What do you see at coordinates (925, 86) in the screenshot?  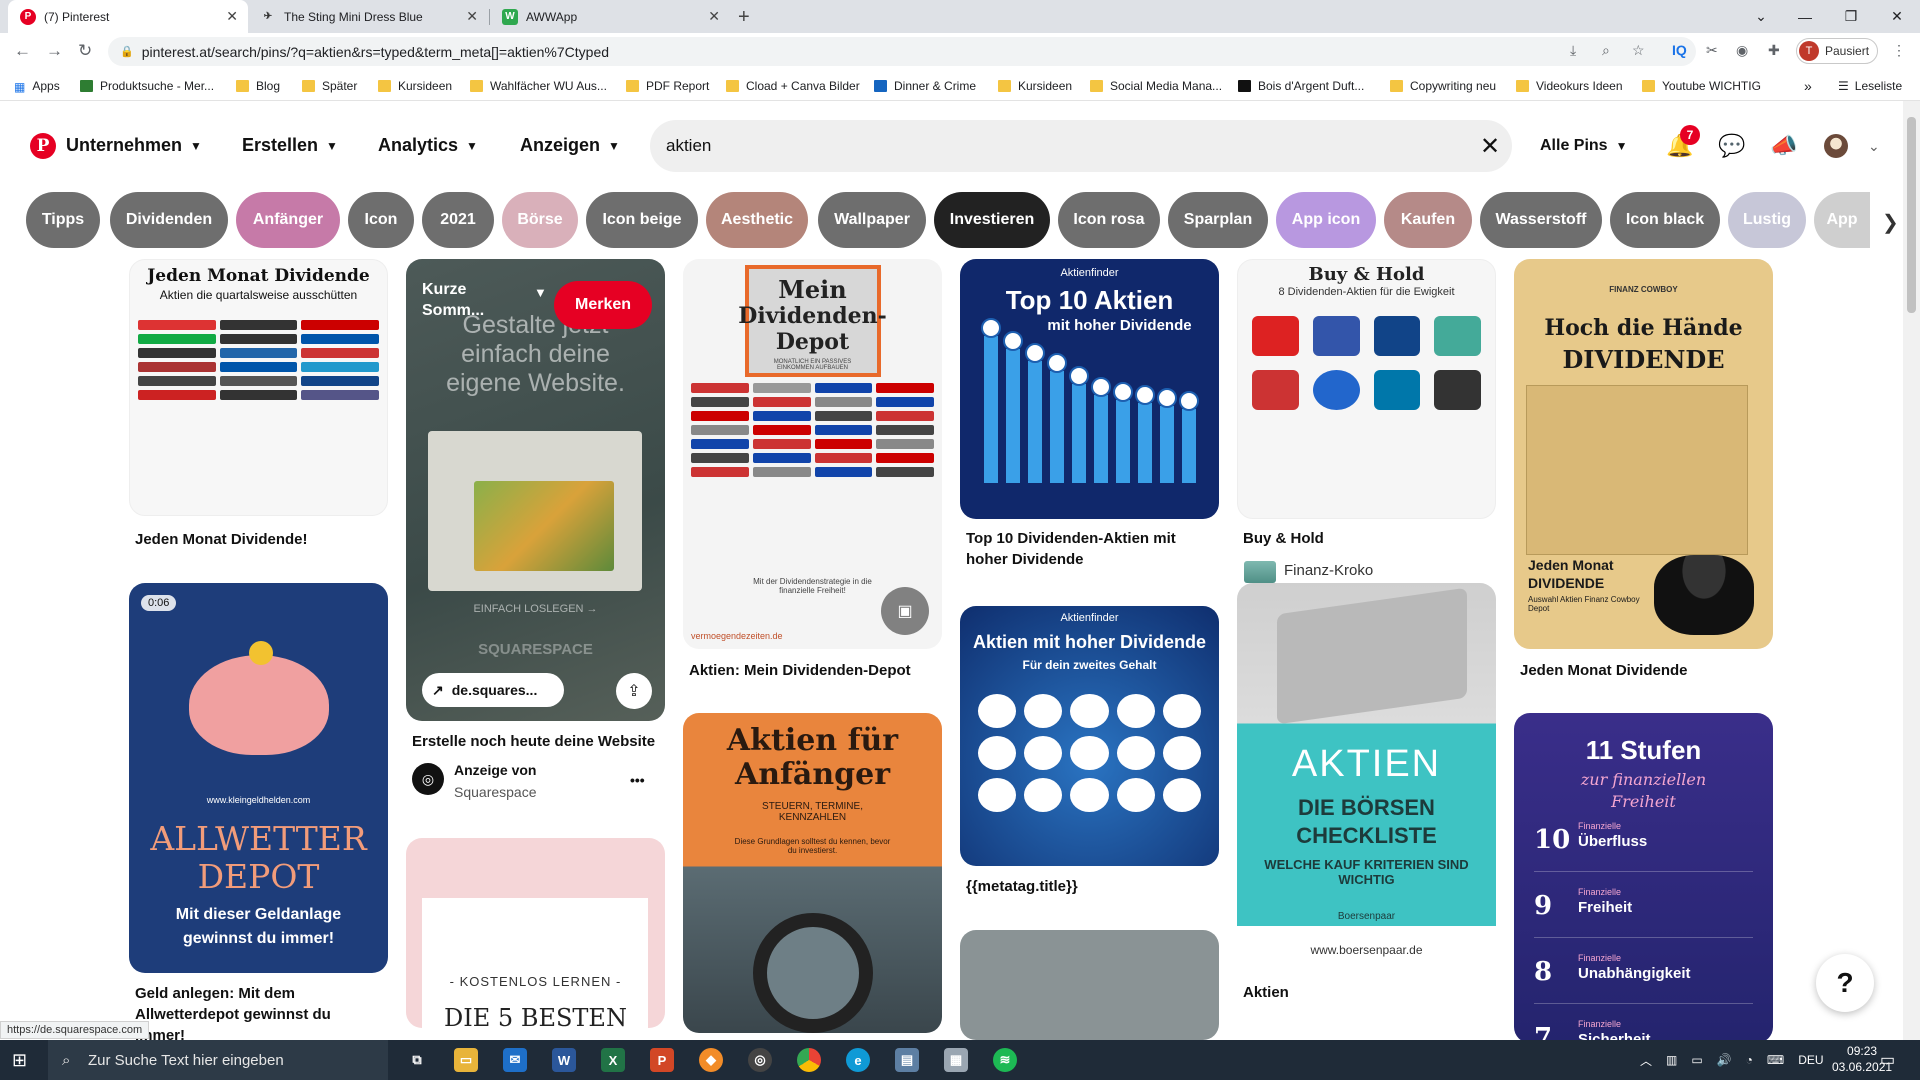 I see `bookmark-item: Dinner & Crime` at bounding box center [925, 86].